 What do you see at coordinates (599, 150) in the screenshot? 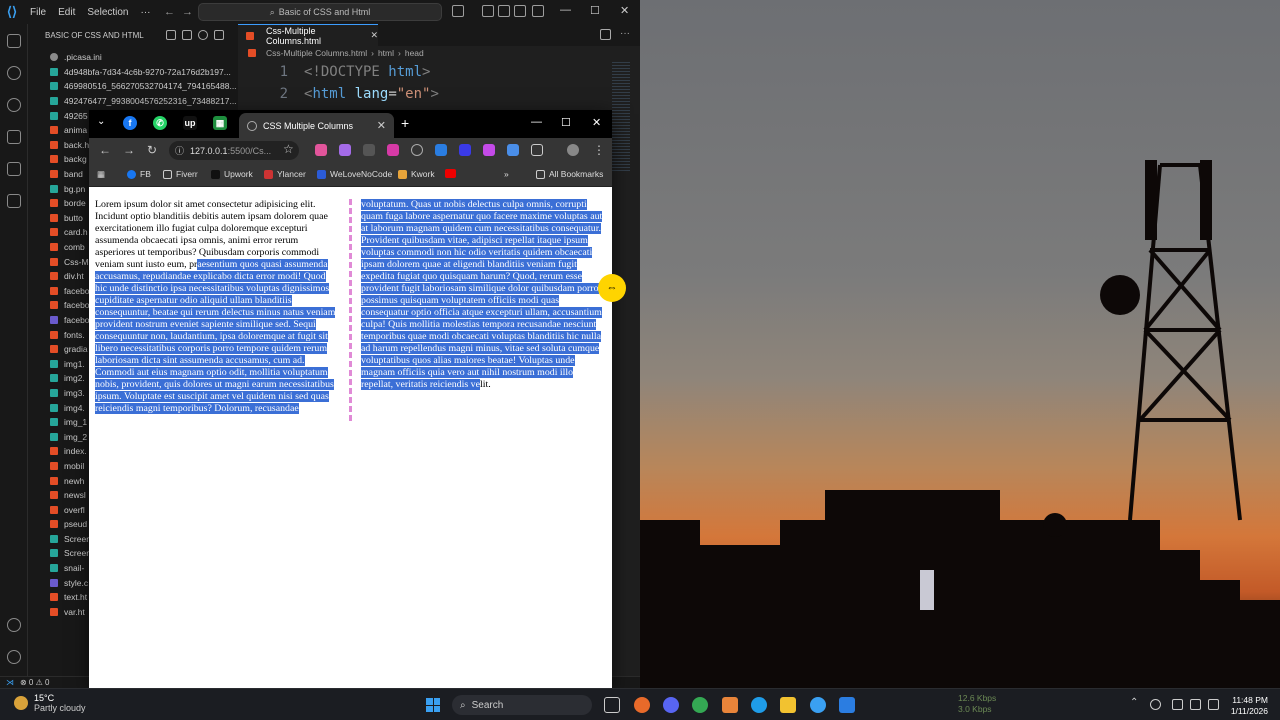
I see `menu-kebab-icon: ⋮` at bounding box center [599, 150].